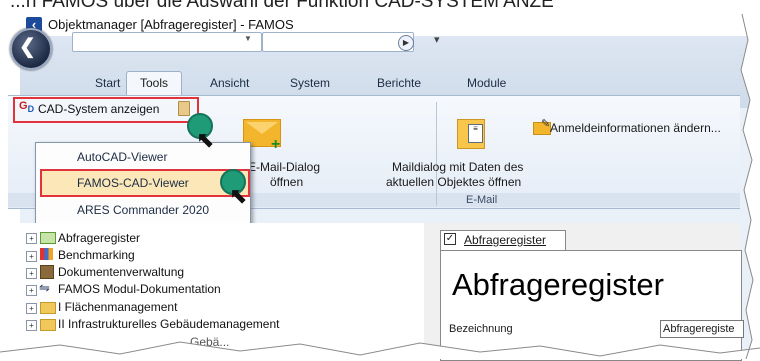 The height and width of the screenshot is (361, 760). What do you see at coordinates (122, 157) in the screenshot?
I see `menu-item-autocad-viewer: AutoCAD-Viewer` at bounding box center [122, 157].